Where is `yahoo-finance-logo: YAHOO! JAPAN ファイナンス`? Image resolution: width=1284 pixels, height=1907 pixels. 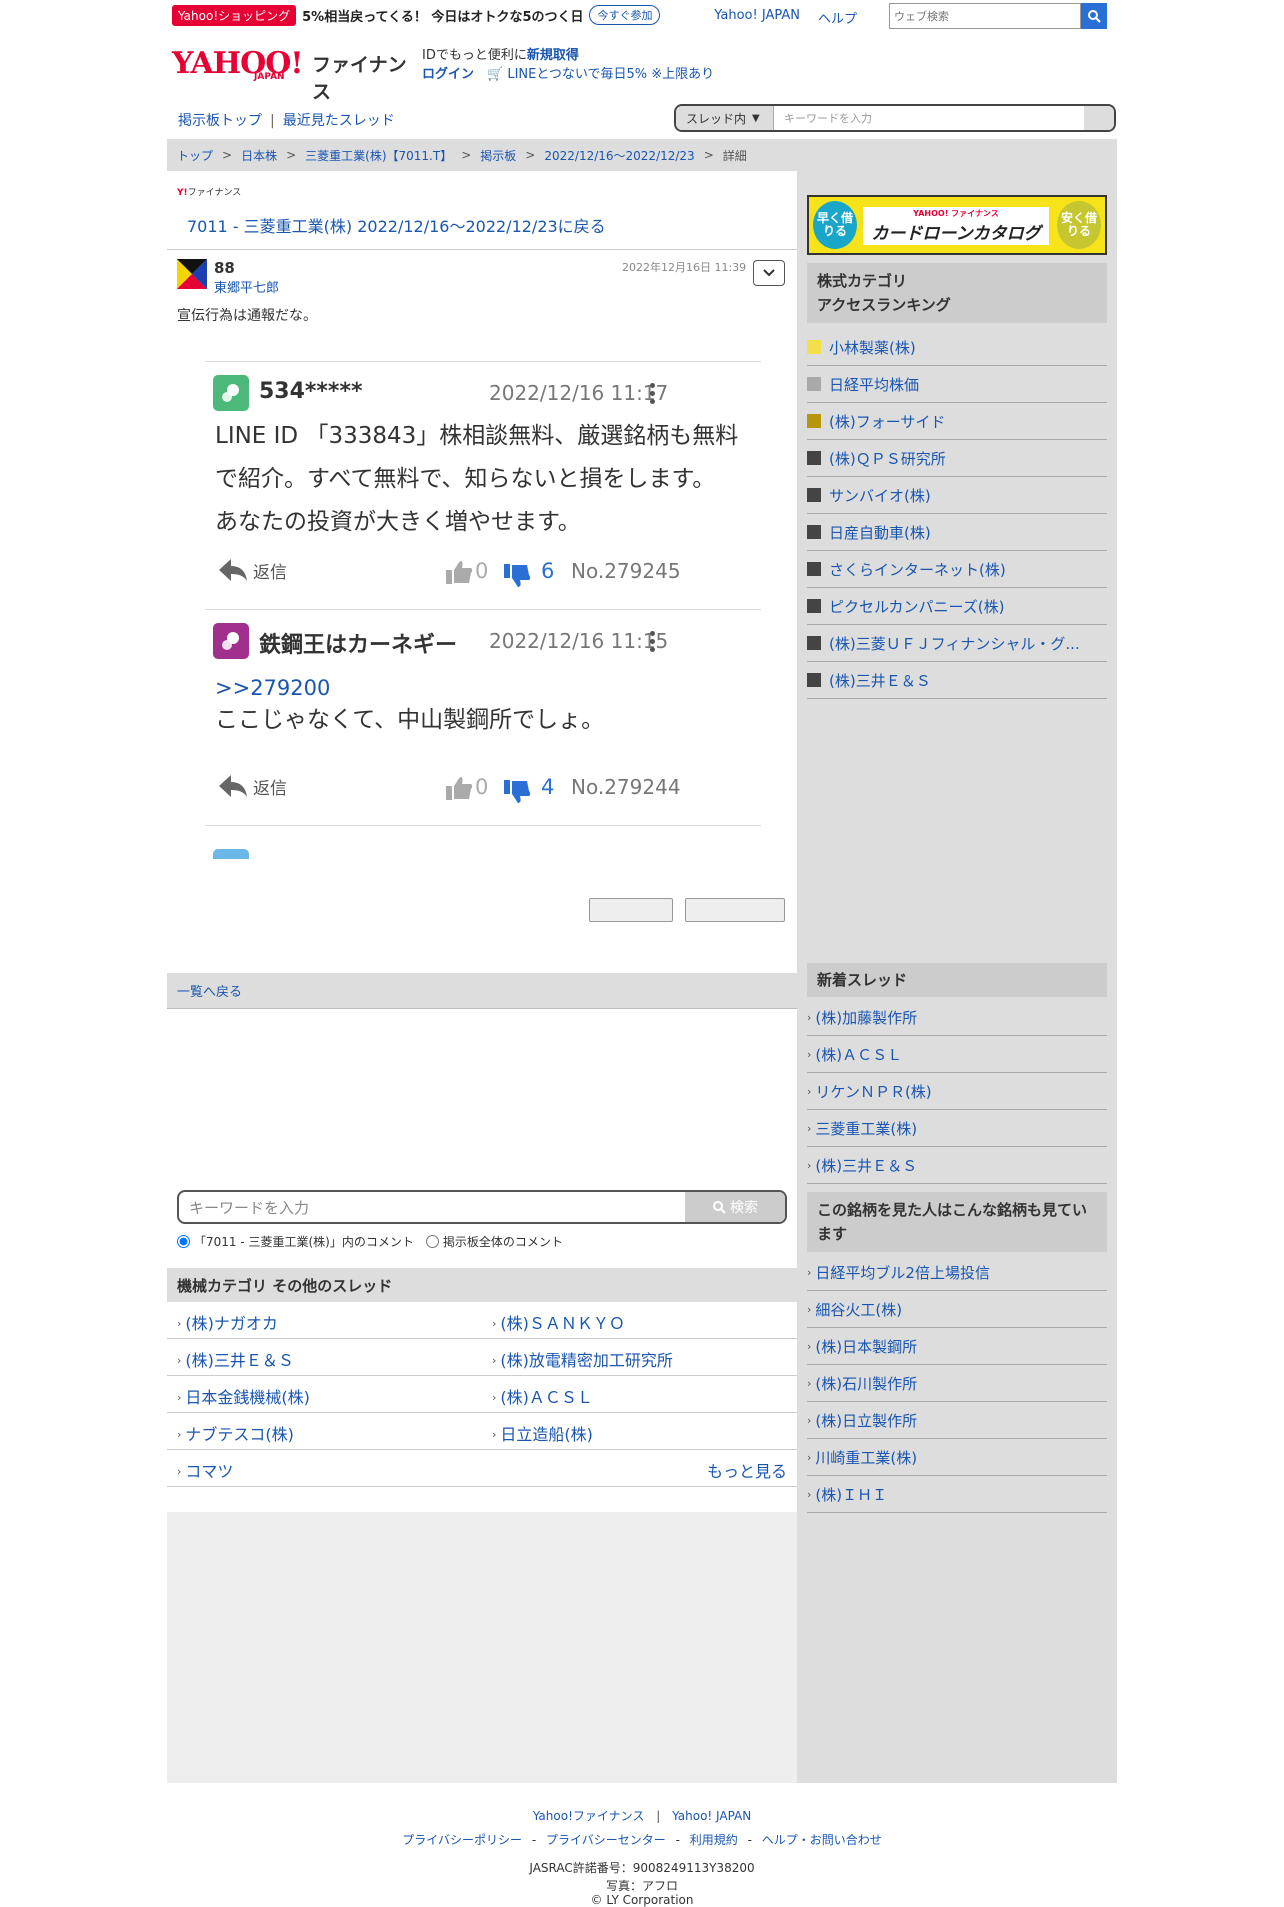 yahoo-finance-logo: YAHOO! JAPAN ファイナンス is located at coordinates (292, 74).